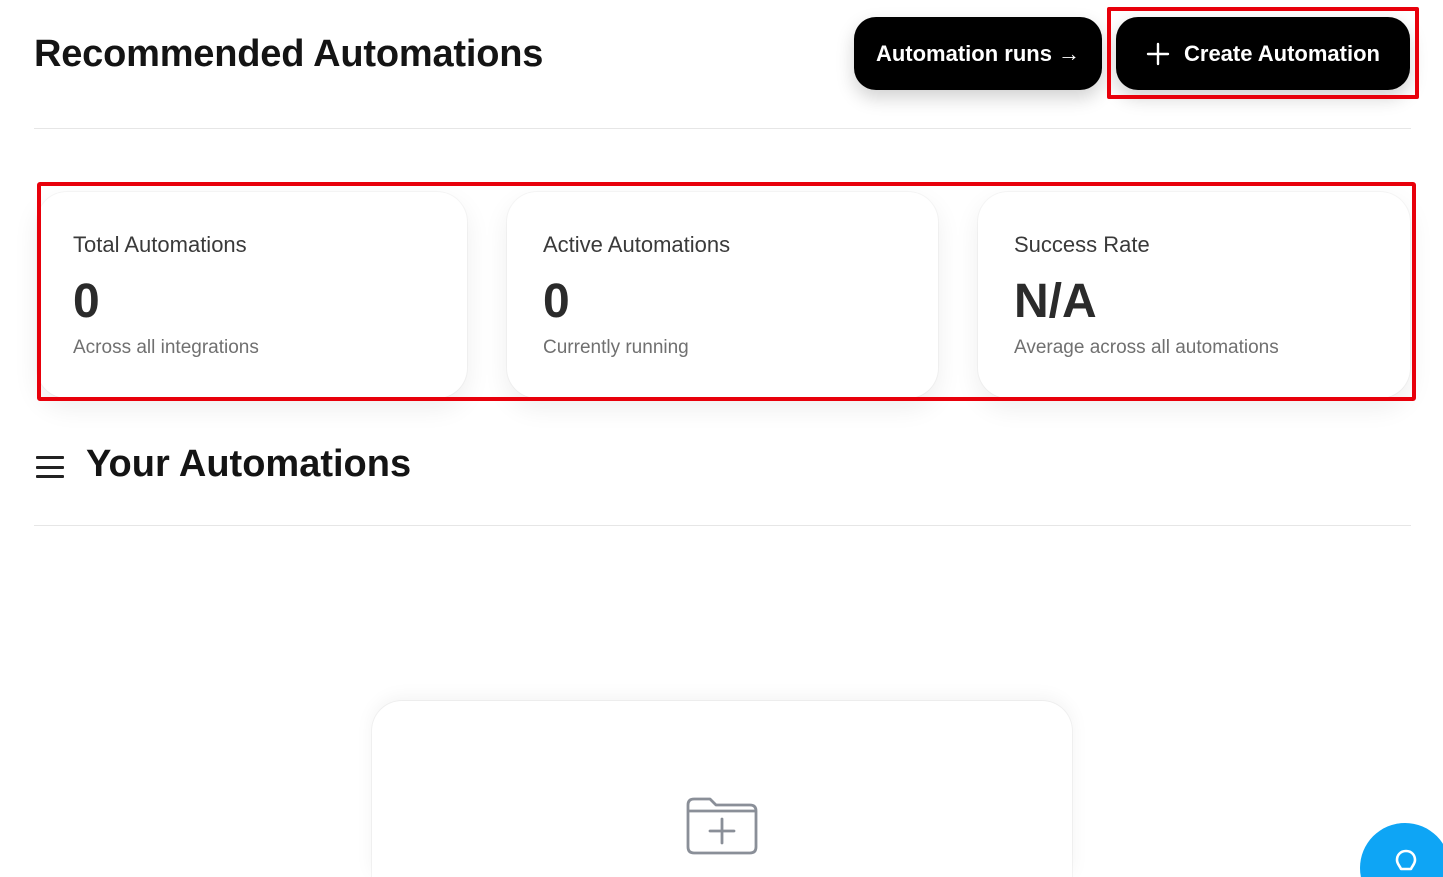  Describe the element at coordinates (1055, 301) in the screenshot. I see `stat-value: N/A` at that location.